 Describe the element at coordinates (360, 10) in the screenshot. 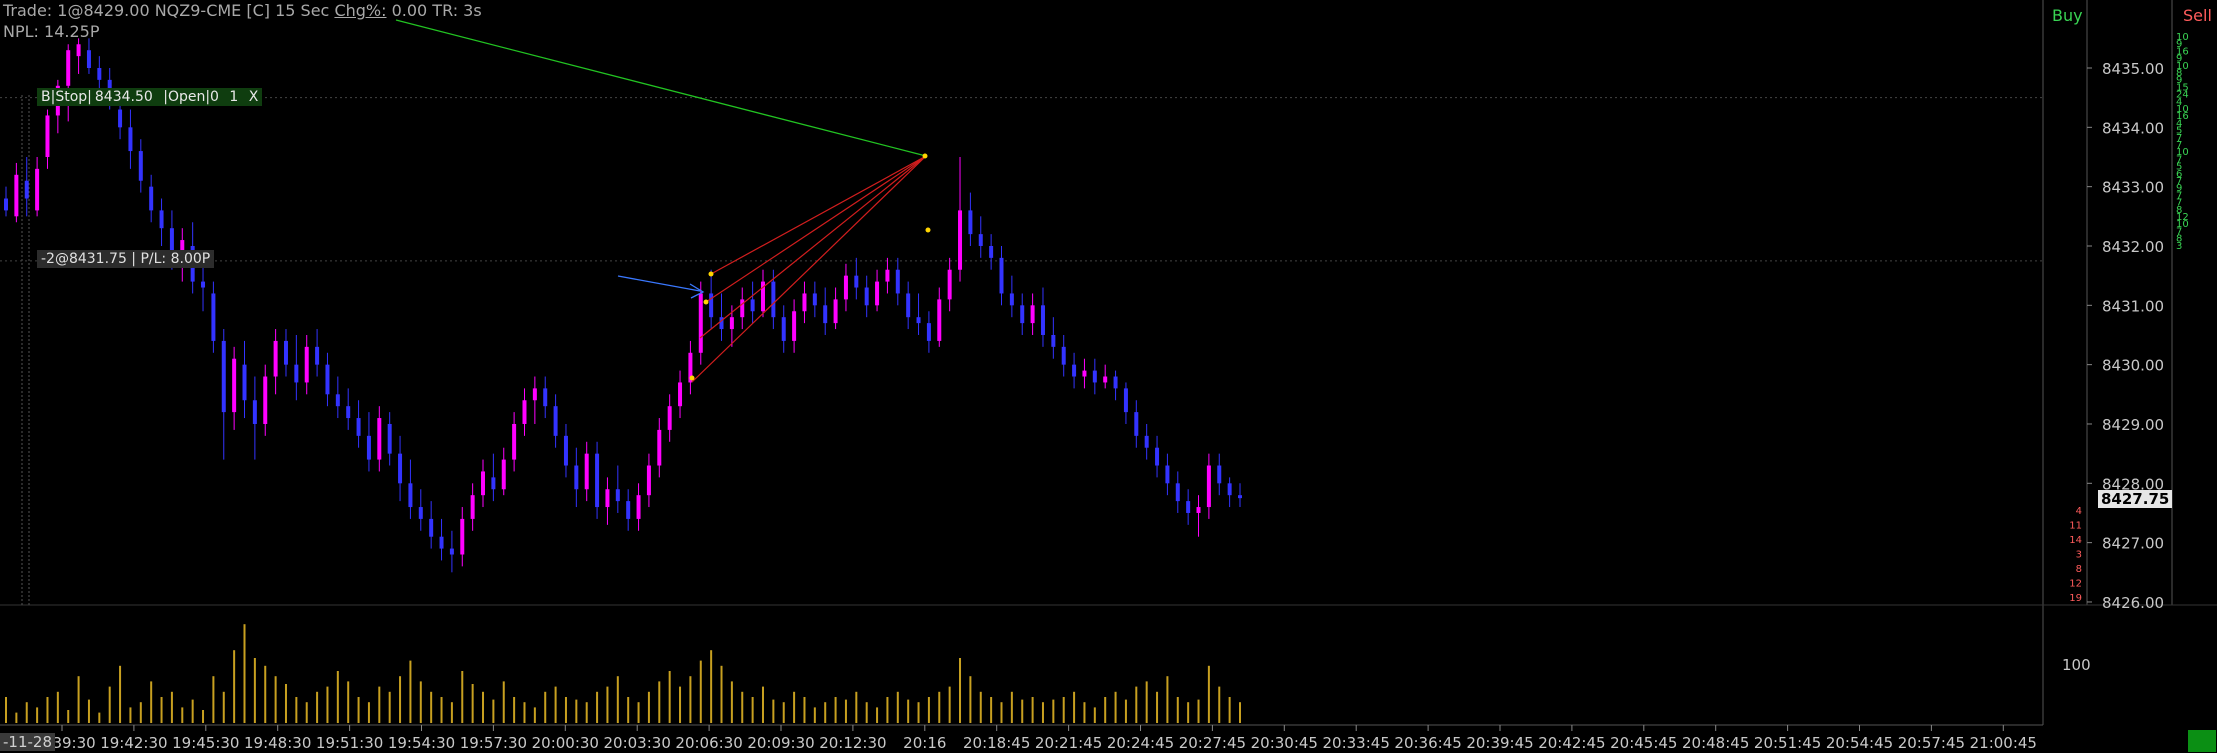

I see `chg-label: Chg%:` at that location.